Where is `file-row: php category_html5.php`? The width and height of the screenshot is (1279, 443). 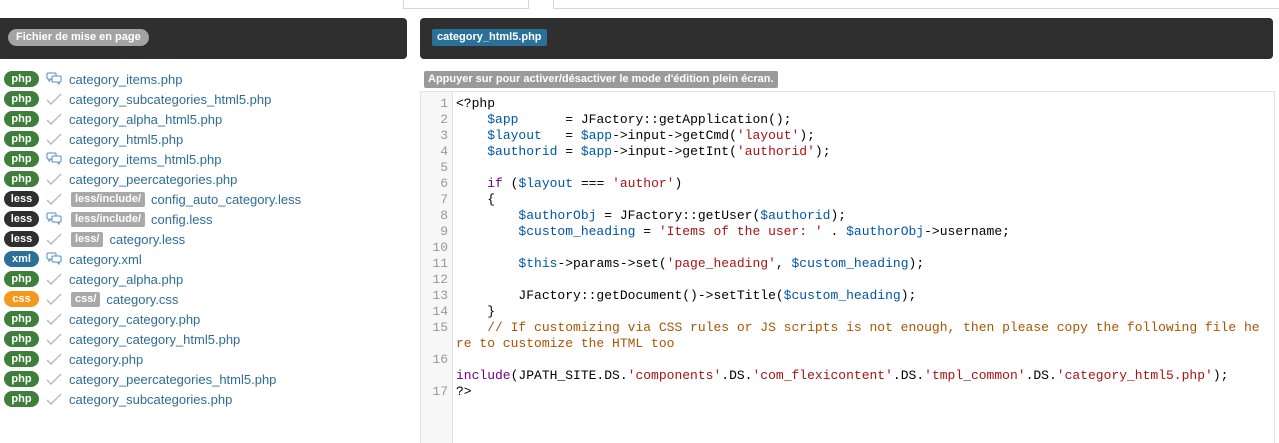 file-row: php category_html5.php is located at coordinates (204, 139).